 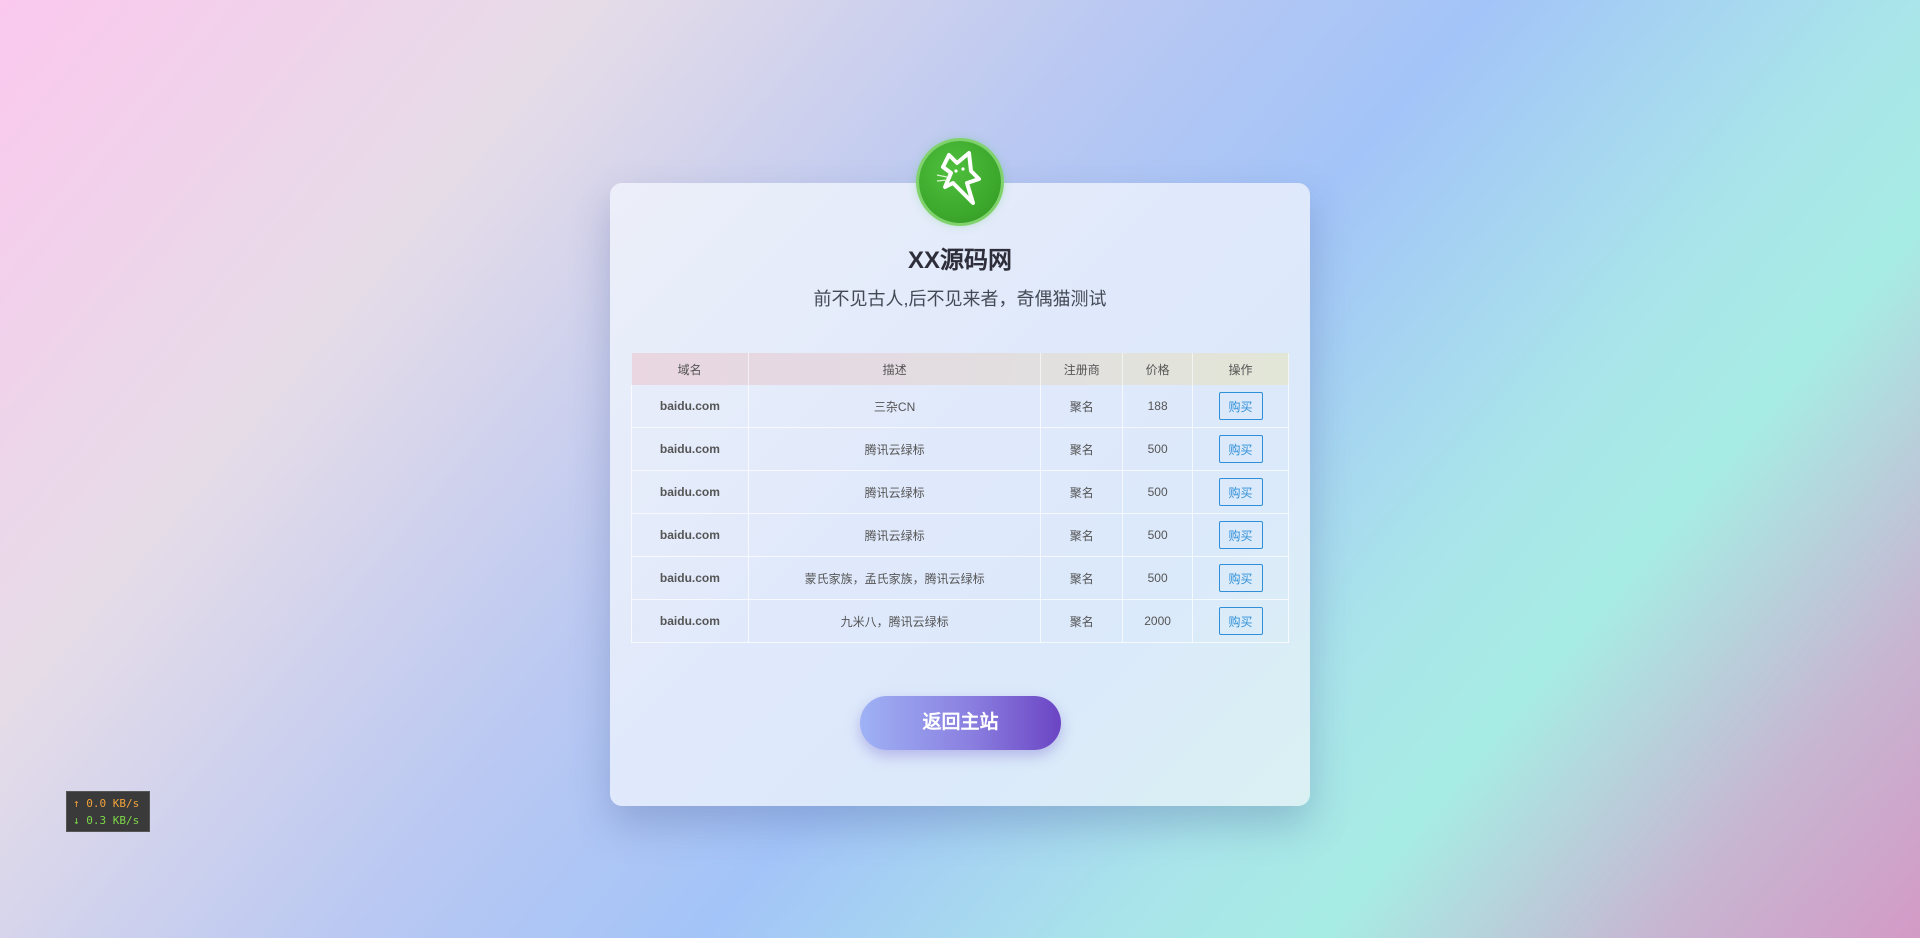 I want to click on table-row: baidu.com 三杂CN 聚名 188 购买, so click(x=960, y=406).